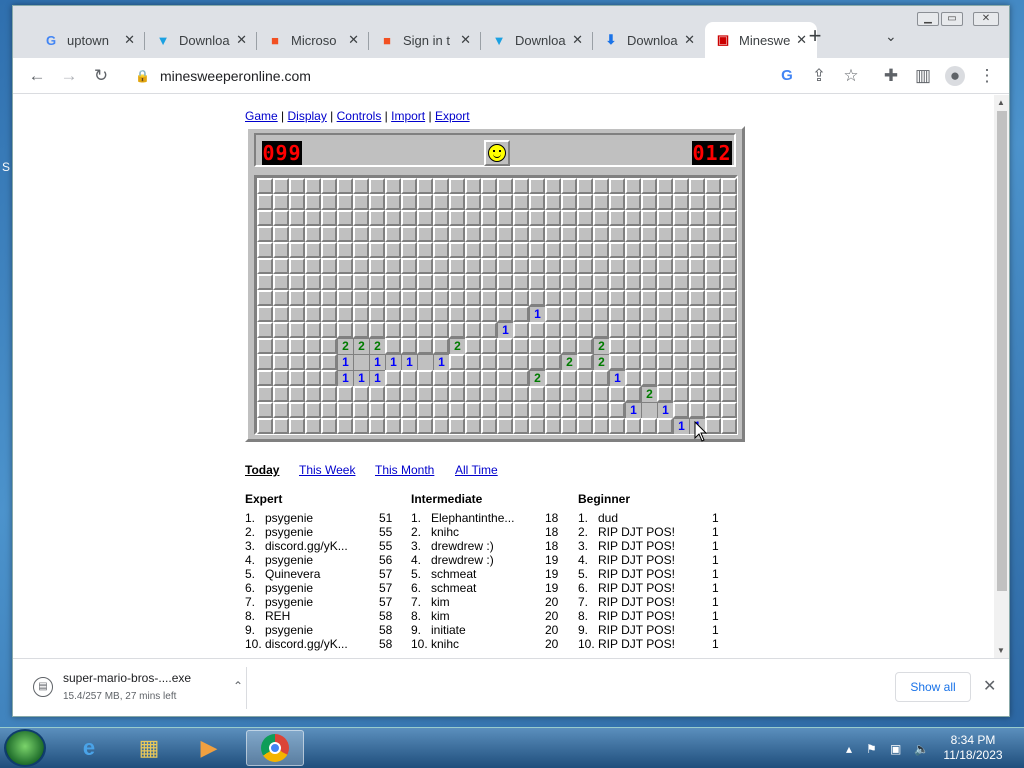 Image resolution: width=1024 pixels, height=768 pixels. Describe the element at coordinates (404, 470) in the screenshot. I see `period-this-month: This Month` at that location.